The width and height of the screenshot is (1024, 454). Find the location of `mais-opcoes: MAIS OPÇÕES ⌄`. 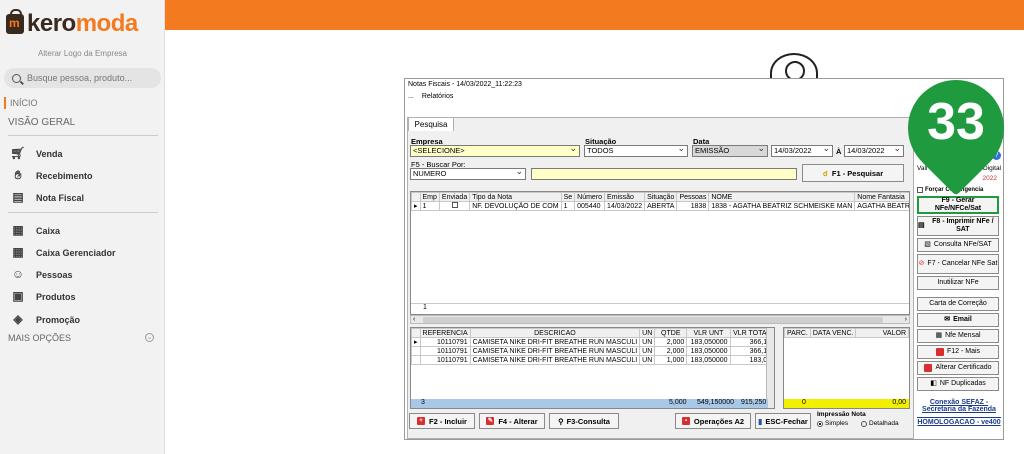

mais-opcoes: MAIS OPÇÕES ⌄ is located at coordinates (81, 338).